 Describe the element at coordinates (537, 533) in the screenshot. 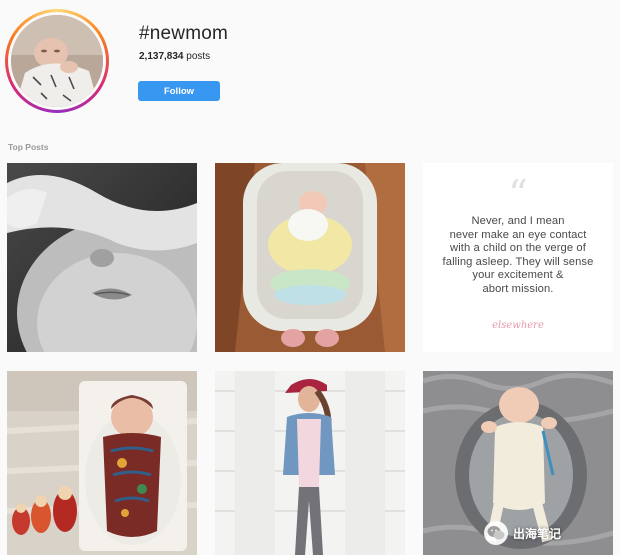

I see `watermark-text: 出海笔记` at that location.